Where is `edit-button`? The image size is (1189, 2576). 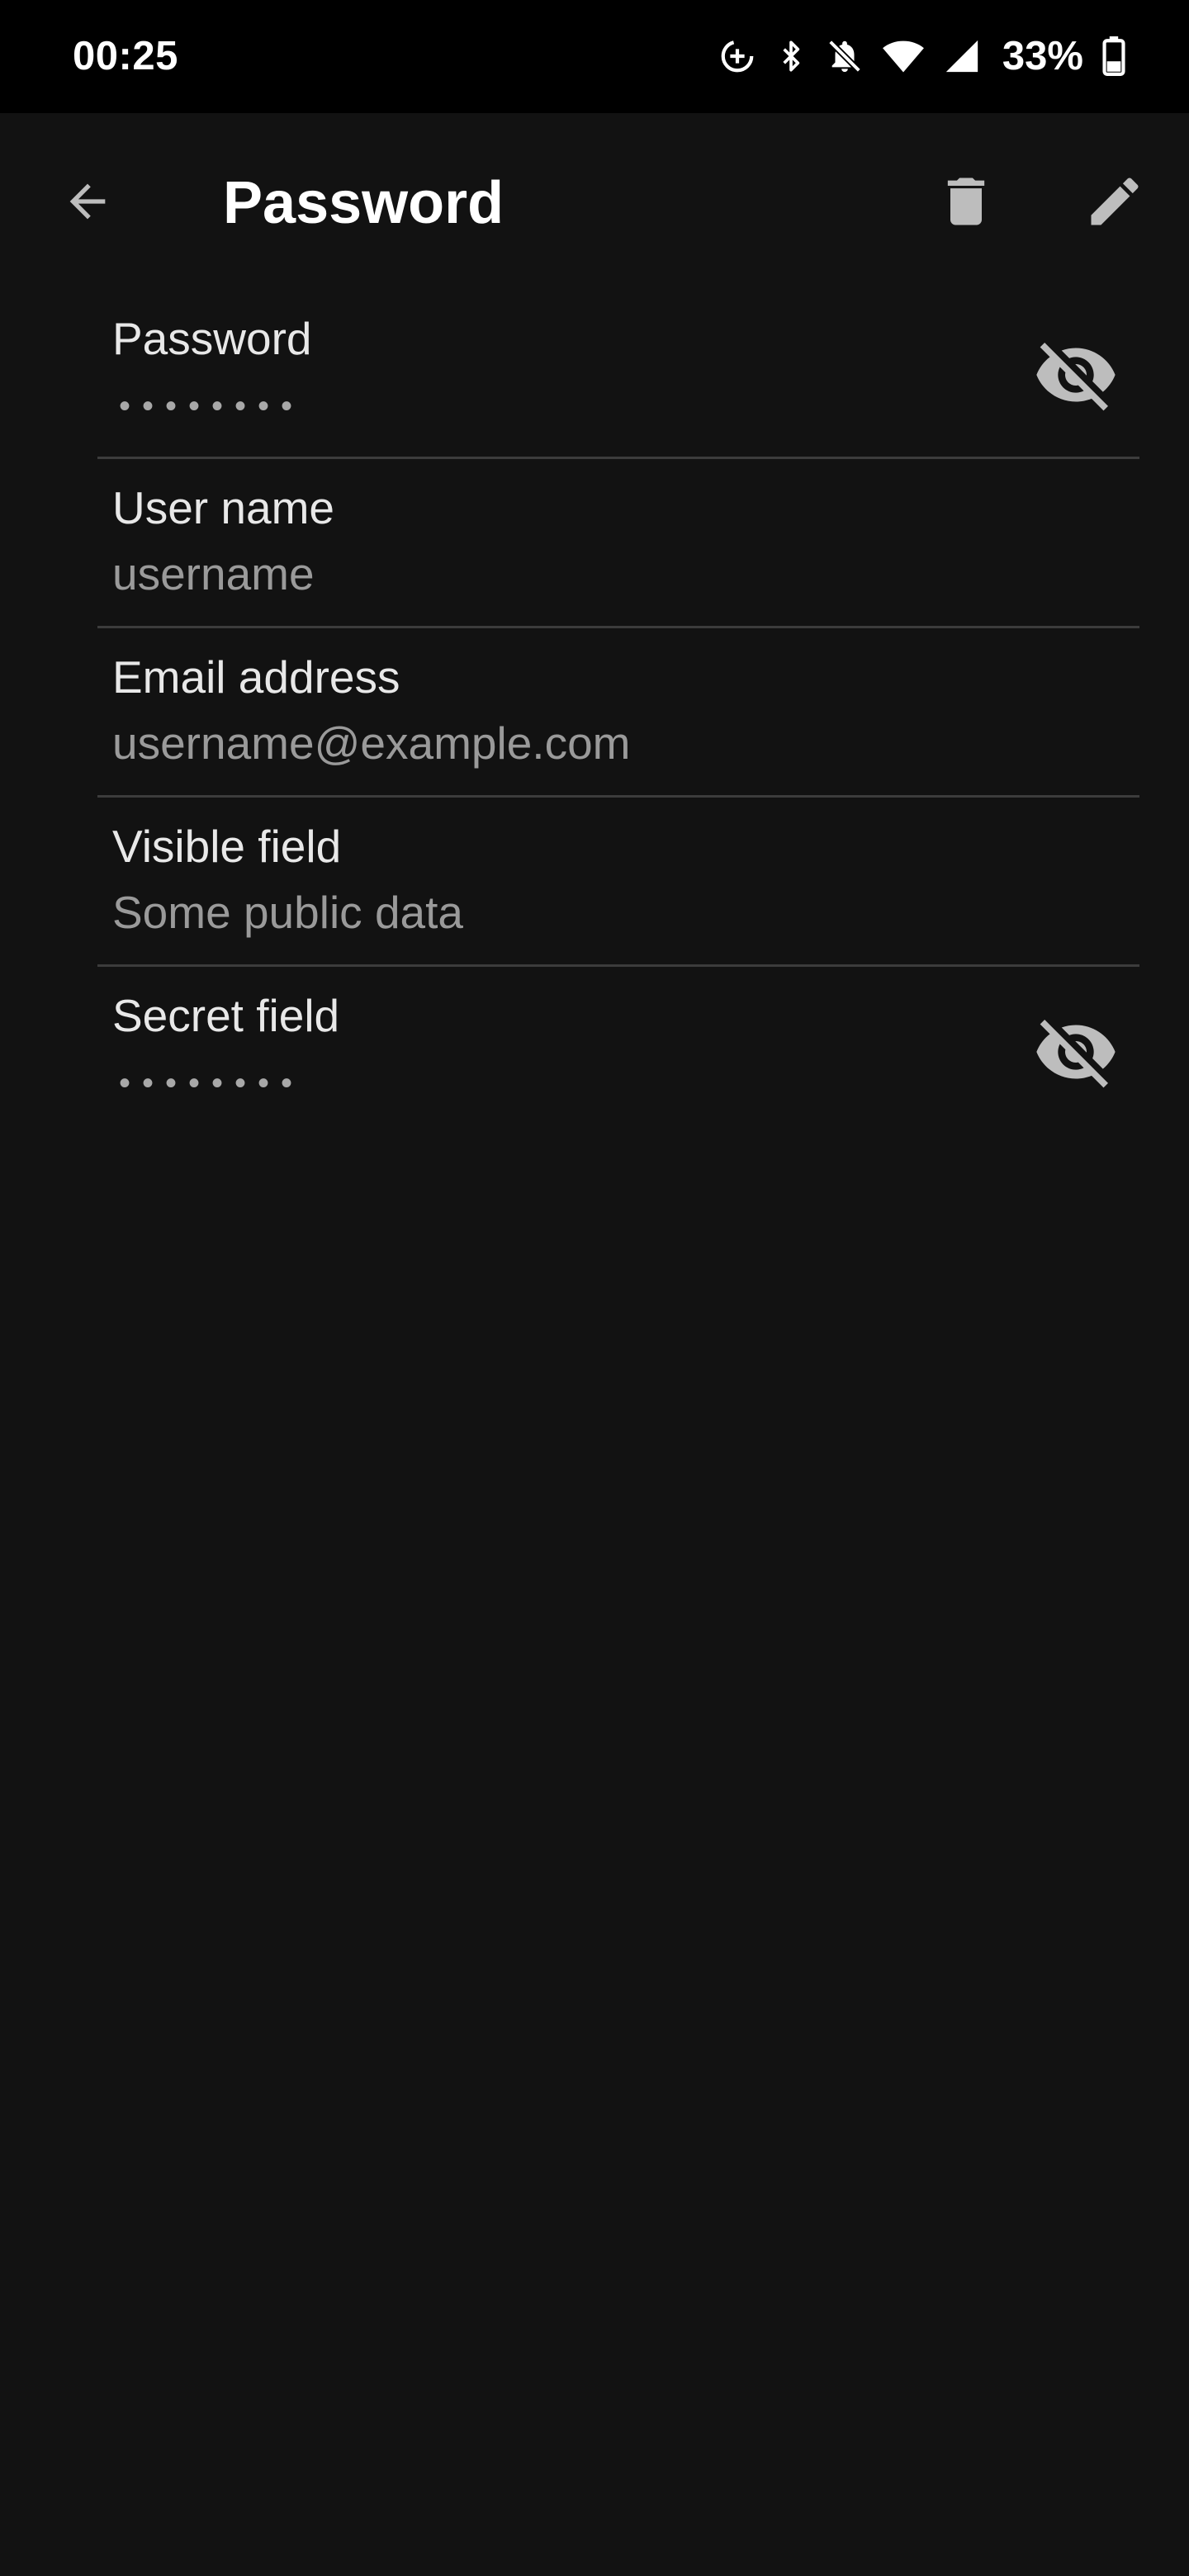 edit-button is located at coordinates (1114, 203).